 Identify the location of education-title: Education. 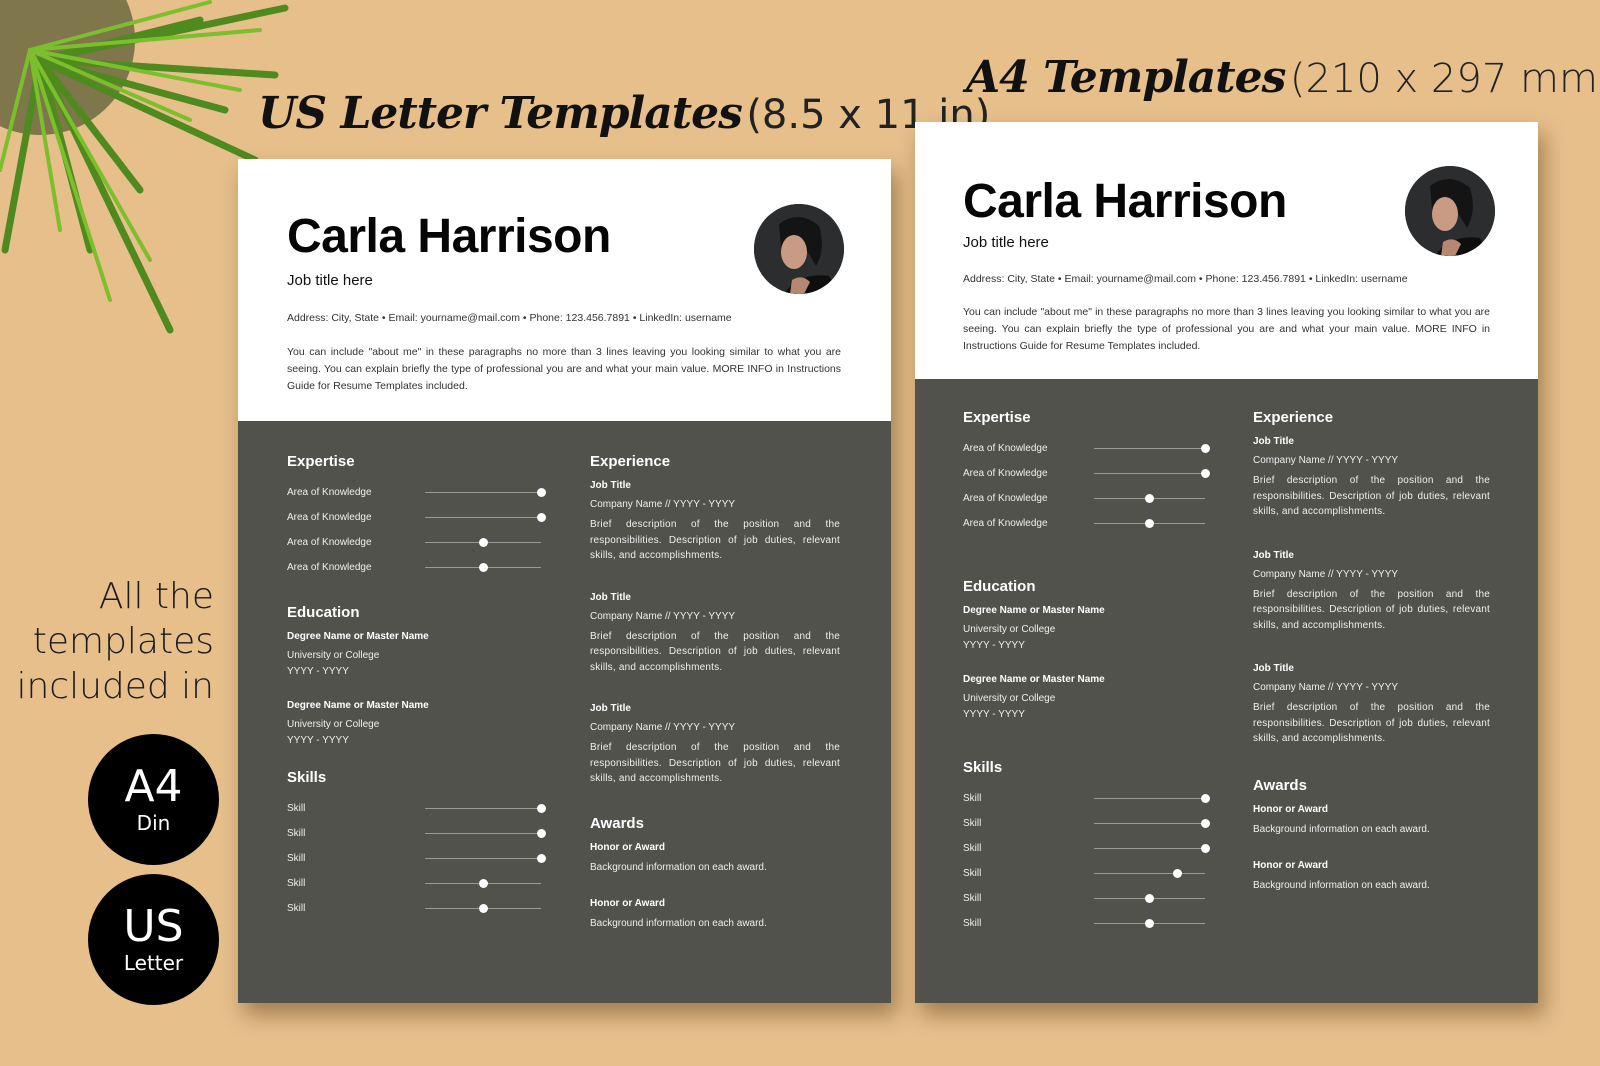
(999, 586).